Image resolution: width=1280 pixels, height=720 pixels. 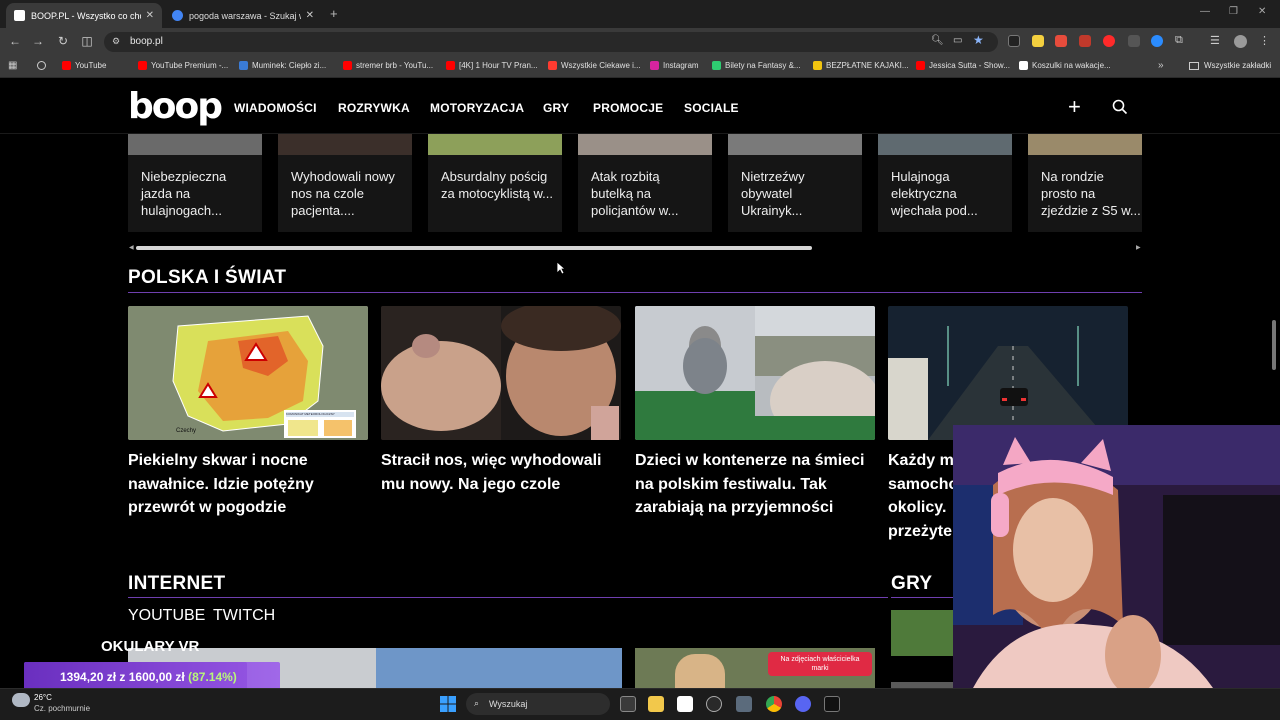 I want to click on terminal-icon, so click(x=832, y=704).